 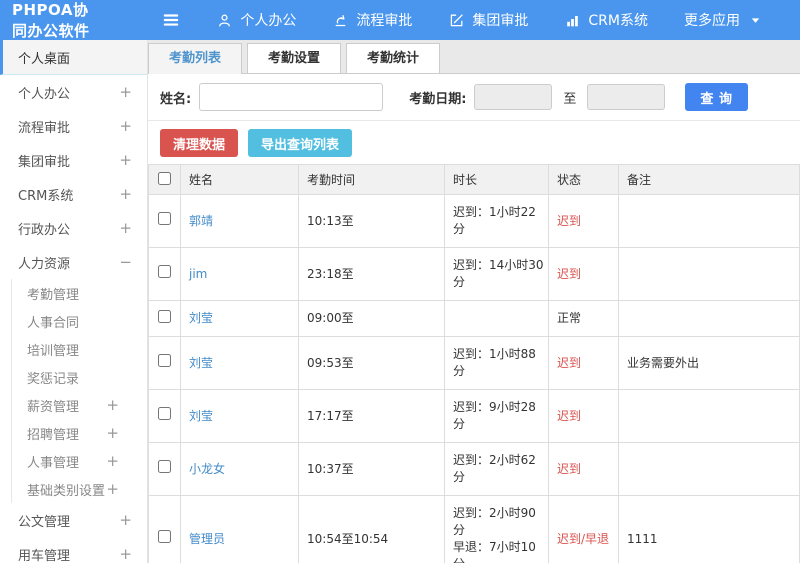 I want to click on tab-attendance-list: 考勤列表, so click(x=195, y=58).